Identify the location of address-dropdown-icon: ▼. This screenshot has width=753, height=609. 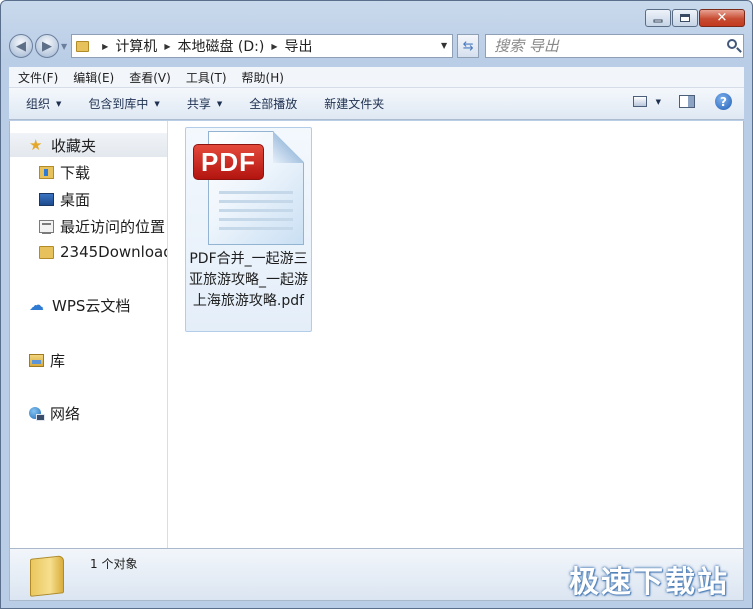
(444, 45).